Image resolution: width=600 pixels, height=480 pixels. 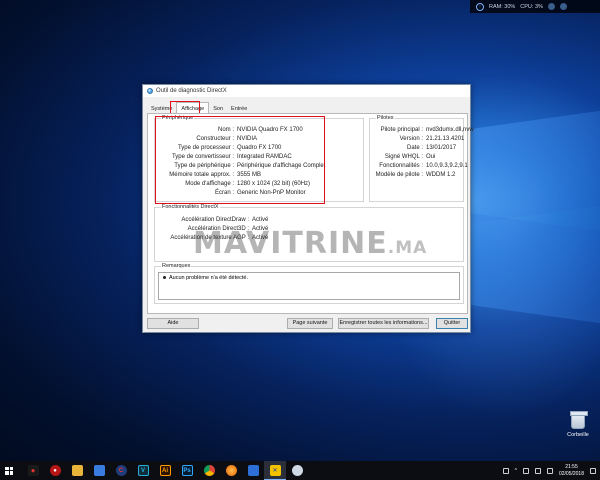 I want to click on value-monitor: Generic Non-PnP Monitor, so click(x=271, y=192).